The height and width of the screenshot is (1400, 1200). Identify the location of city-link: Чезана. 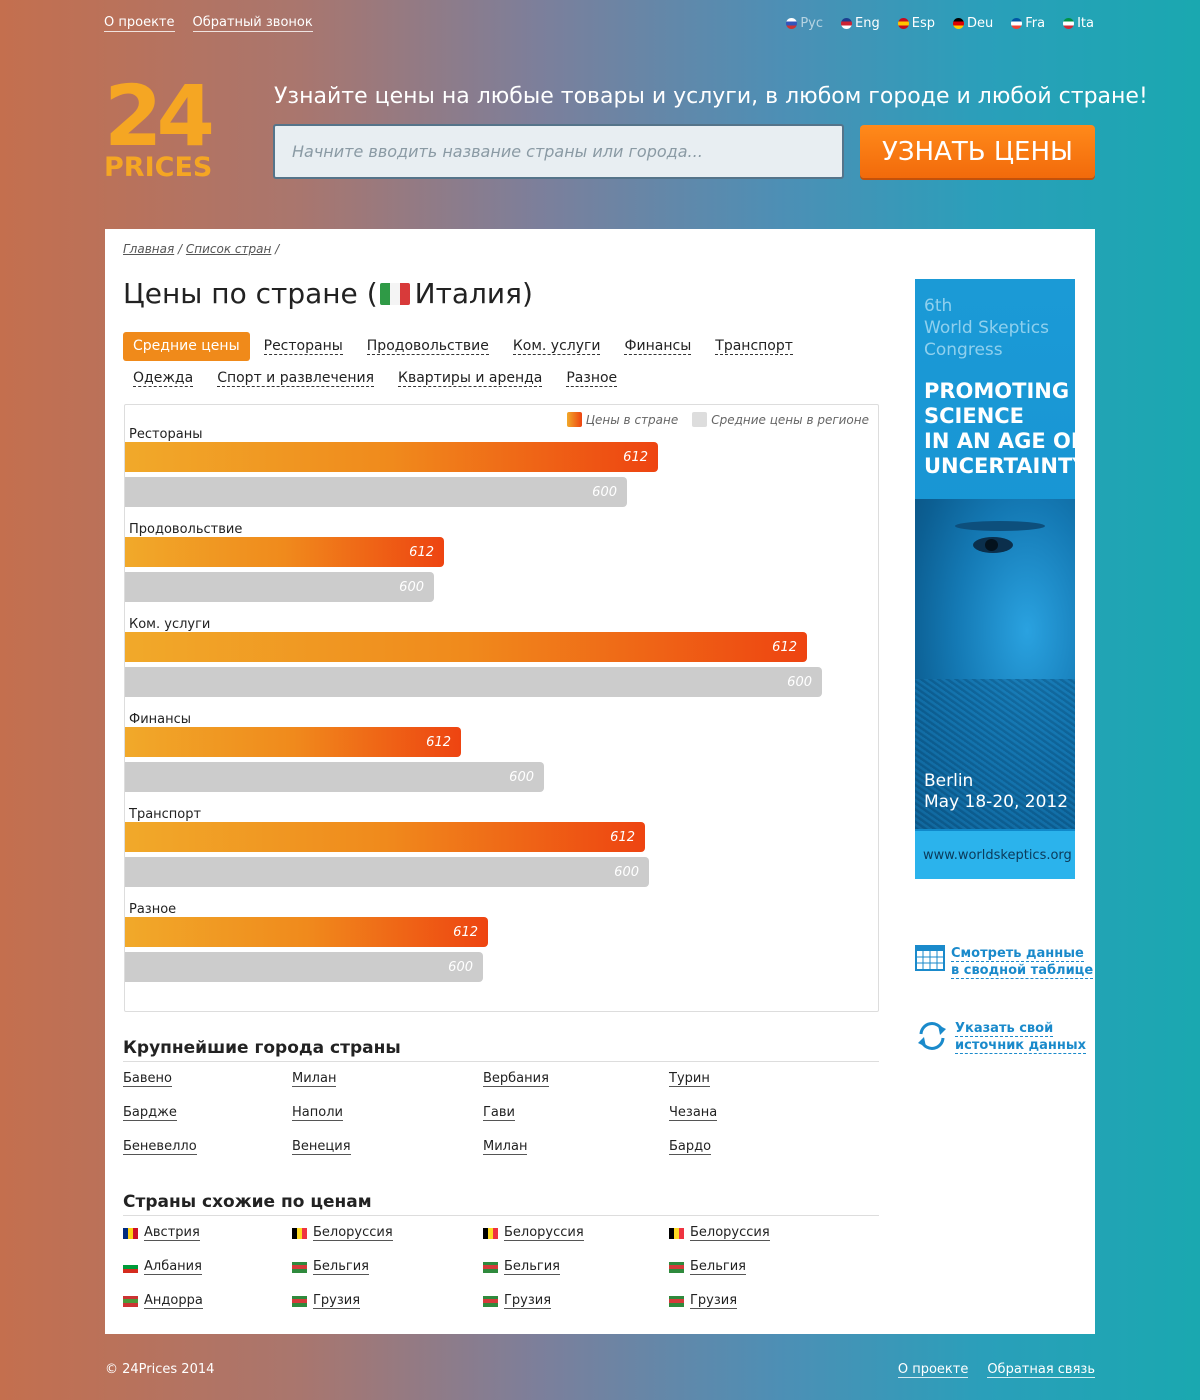
(693, 1113).